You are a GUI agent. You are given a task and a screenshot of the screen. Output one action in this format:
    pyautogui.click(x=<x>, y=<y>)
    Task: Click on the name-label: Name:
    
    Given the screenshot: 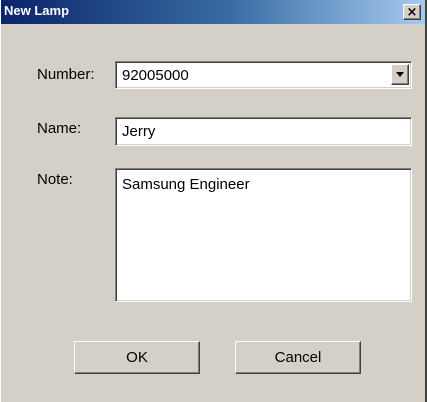 What is the action you would take?
    pyautogui.click(x=59, y=128)
    